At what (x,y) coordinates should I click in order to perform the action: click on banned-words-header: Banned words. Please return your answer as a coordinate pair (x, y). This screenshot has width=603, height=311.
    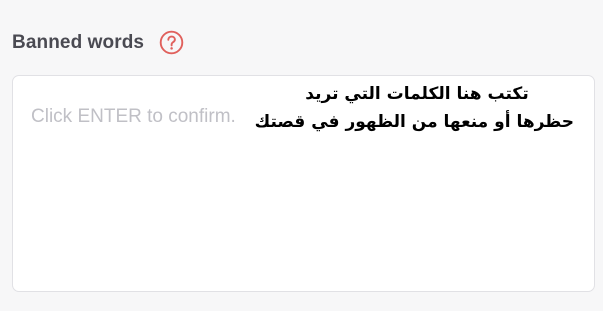
    Looking at the image, I should click on (98, 42).